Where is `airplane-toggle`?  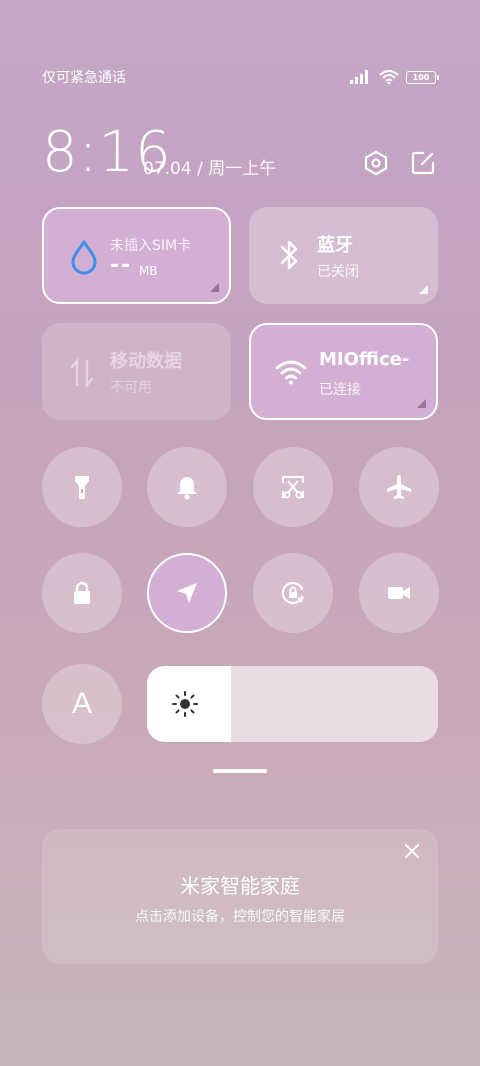 airplane-toggle is located at coordinates (399, 487).